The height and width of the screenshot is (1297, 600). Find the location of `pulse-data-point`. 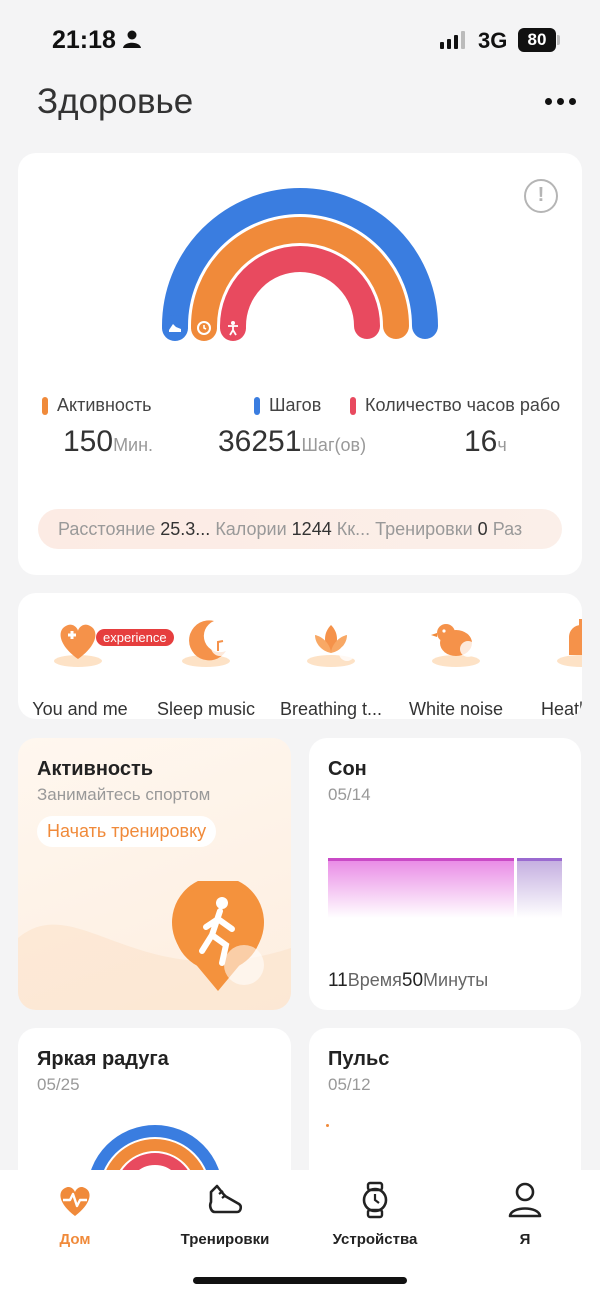

pulse-data-point is located at coordinates (327, 1125).